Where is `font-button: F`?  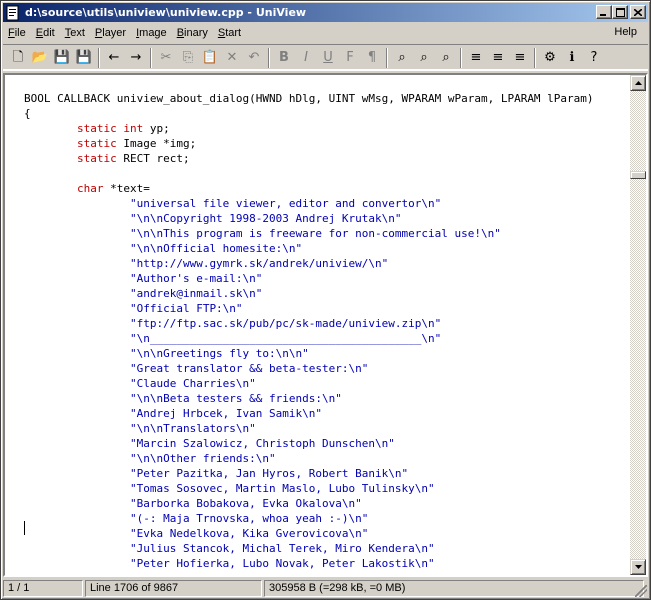 font-button: F is located at coordinates (350, 58).